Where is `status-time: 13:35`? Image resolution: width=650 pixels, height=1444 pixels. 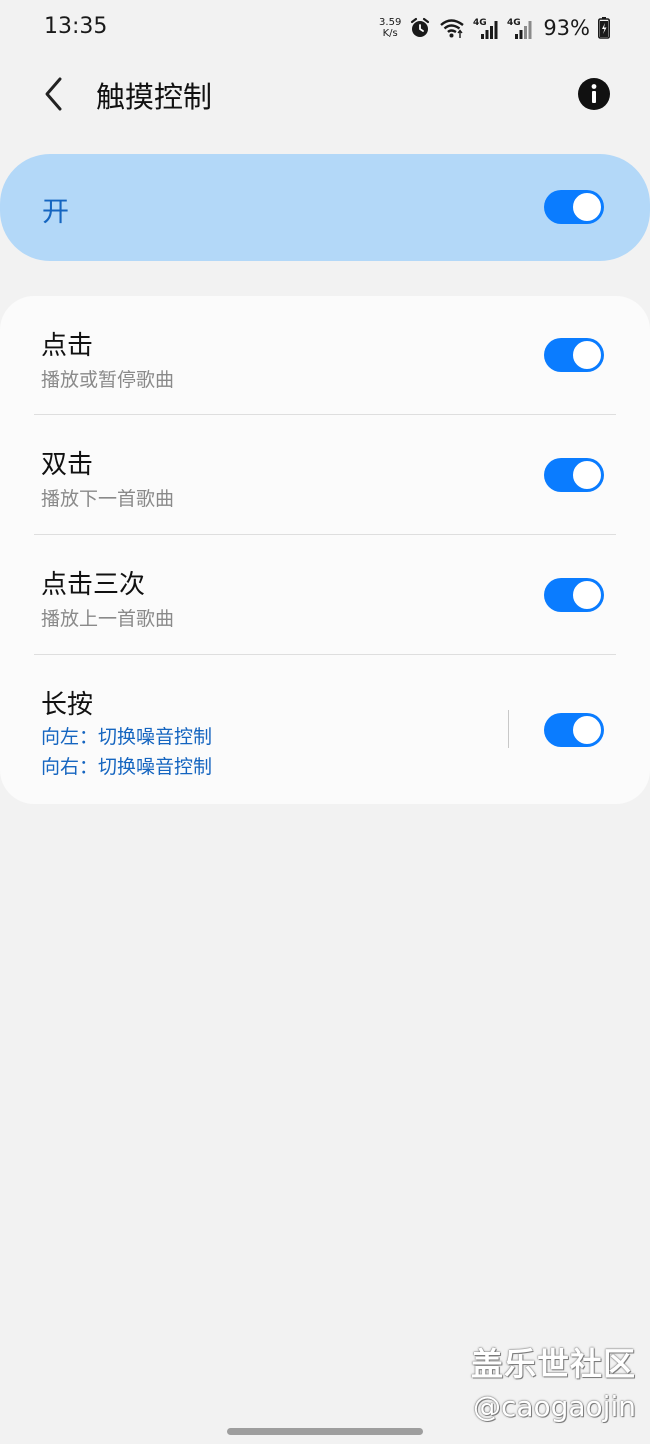
status-time: 13:35 is located at coordinates (76, 26).